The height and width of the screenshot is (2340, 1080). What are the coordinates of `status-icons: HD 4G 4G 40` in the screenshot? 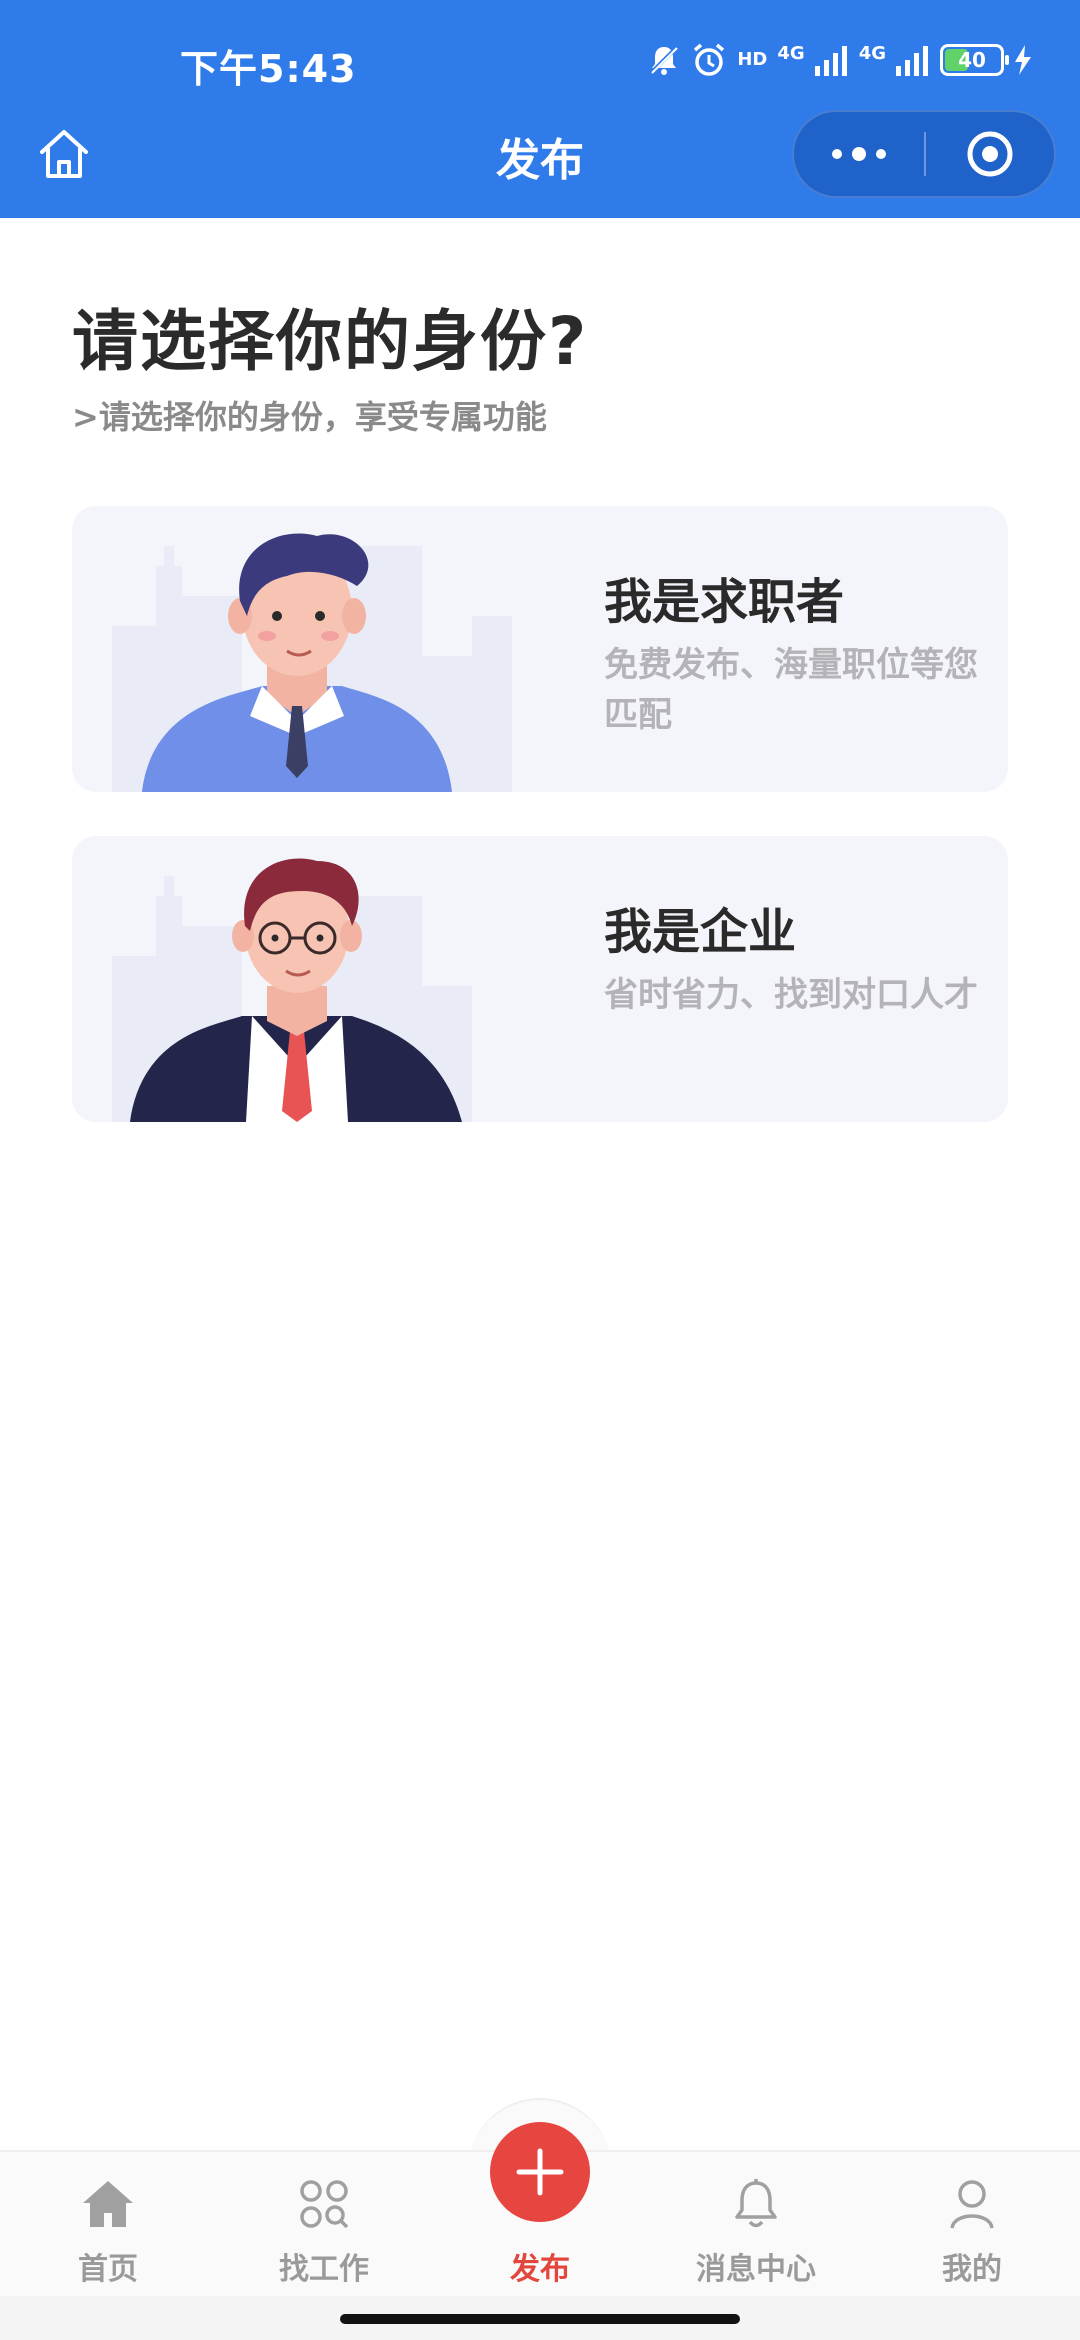 It's located at (839, 60).